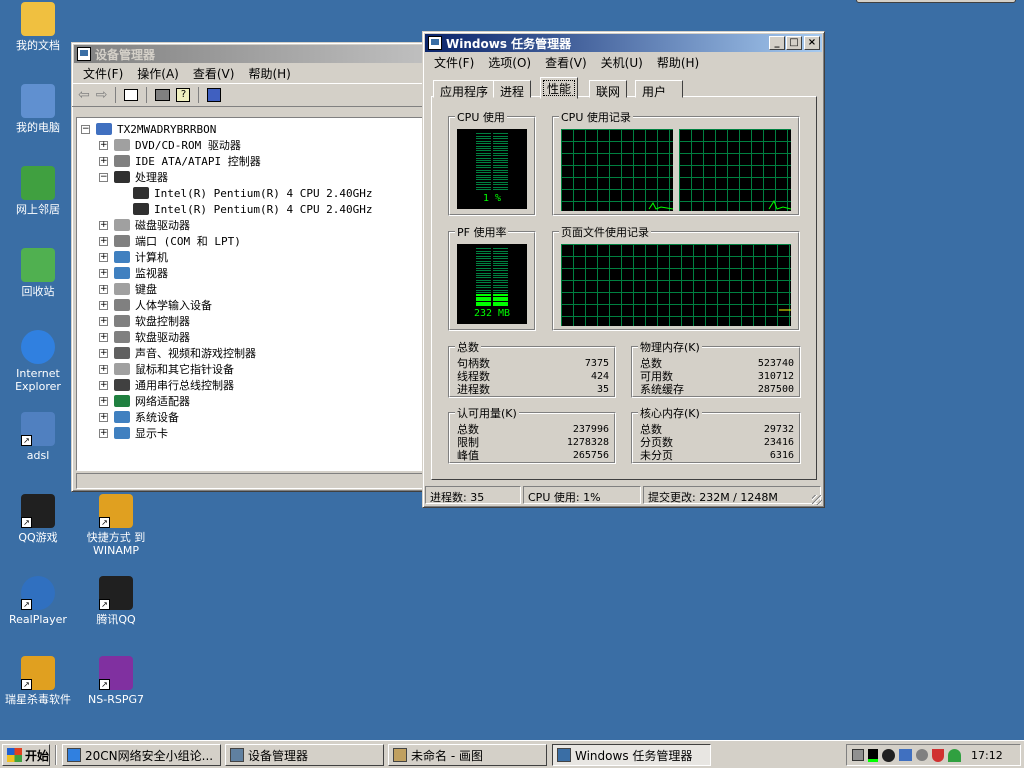 The width and height of the screenshot is (1024, 768). I want to click on taskbar-button-task-manager: Windows 任务管理器, so click(631, 755).